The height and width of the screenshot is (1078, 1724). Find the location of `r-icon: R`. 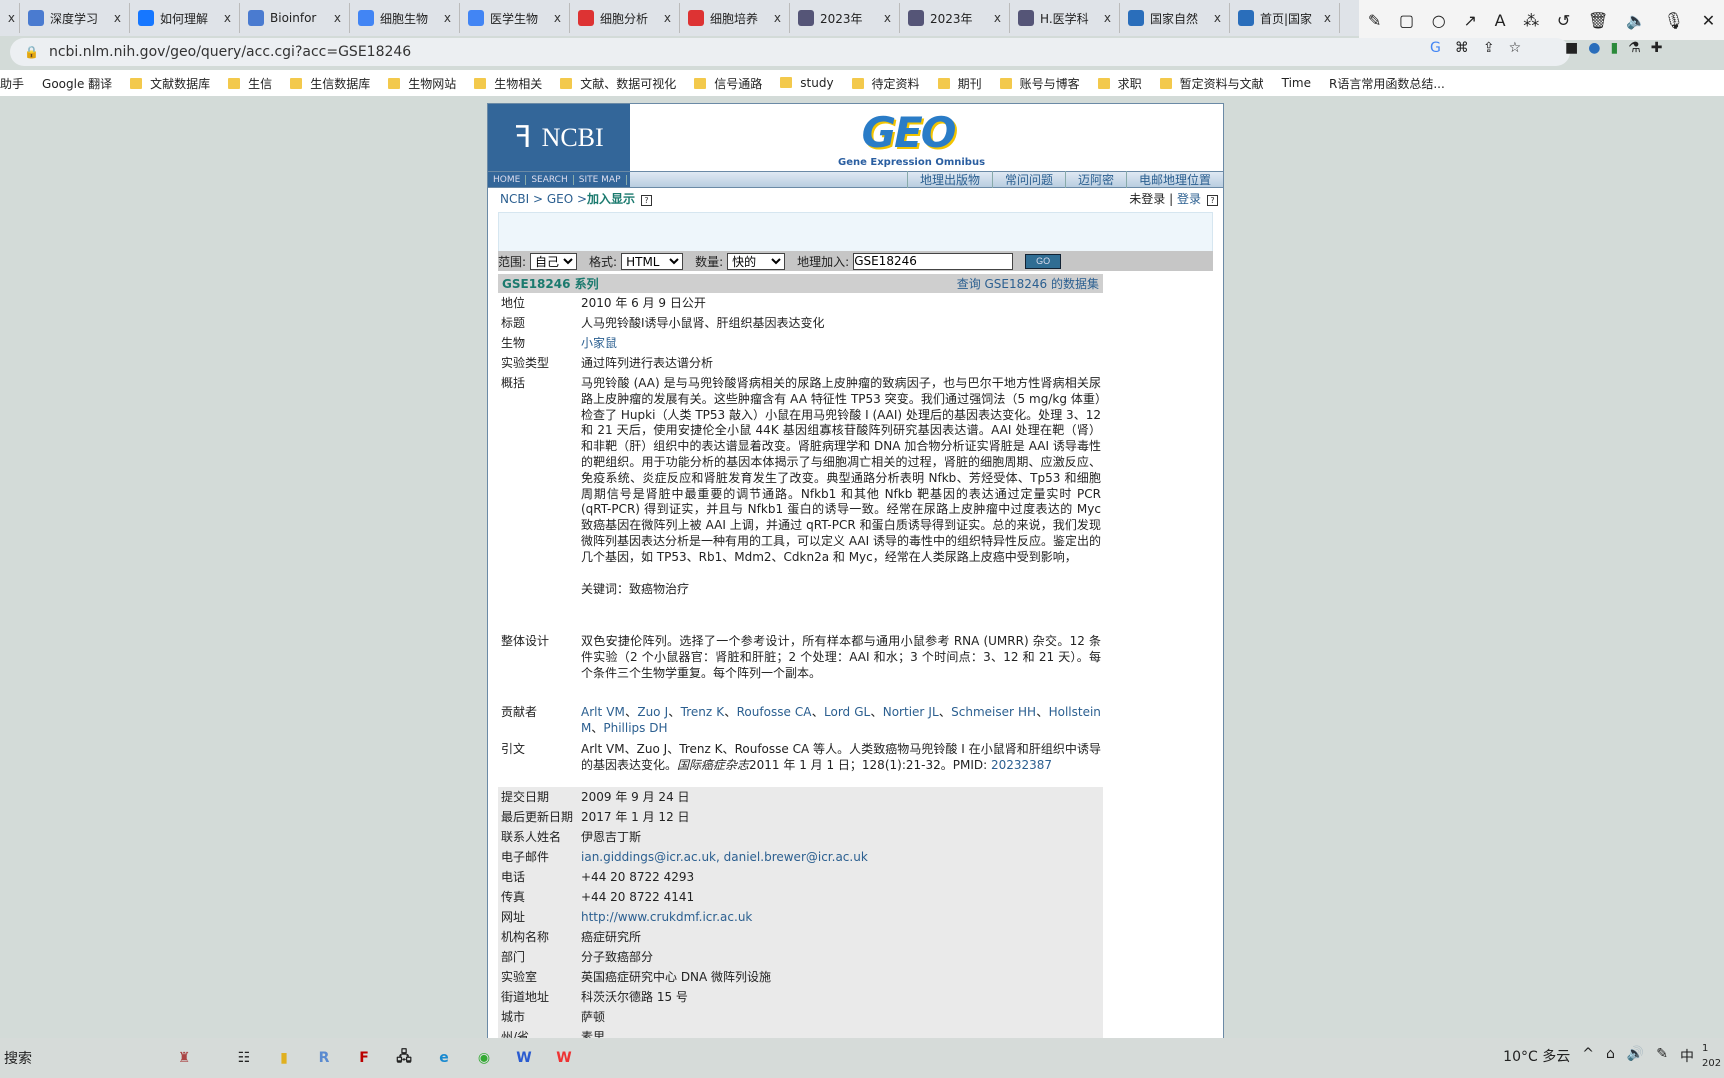

r-icon: R is located at coordinates (324, 1058).